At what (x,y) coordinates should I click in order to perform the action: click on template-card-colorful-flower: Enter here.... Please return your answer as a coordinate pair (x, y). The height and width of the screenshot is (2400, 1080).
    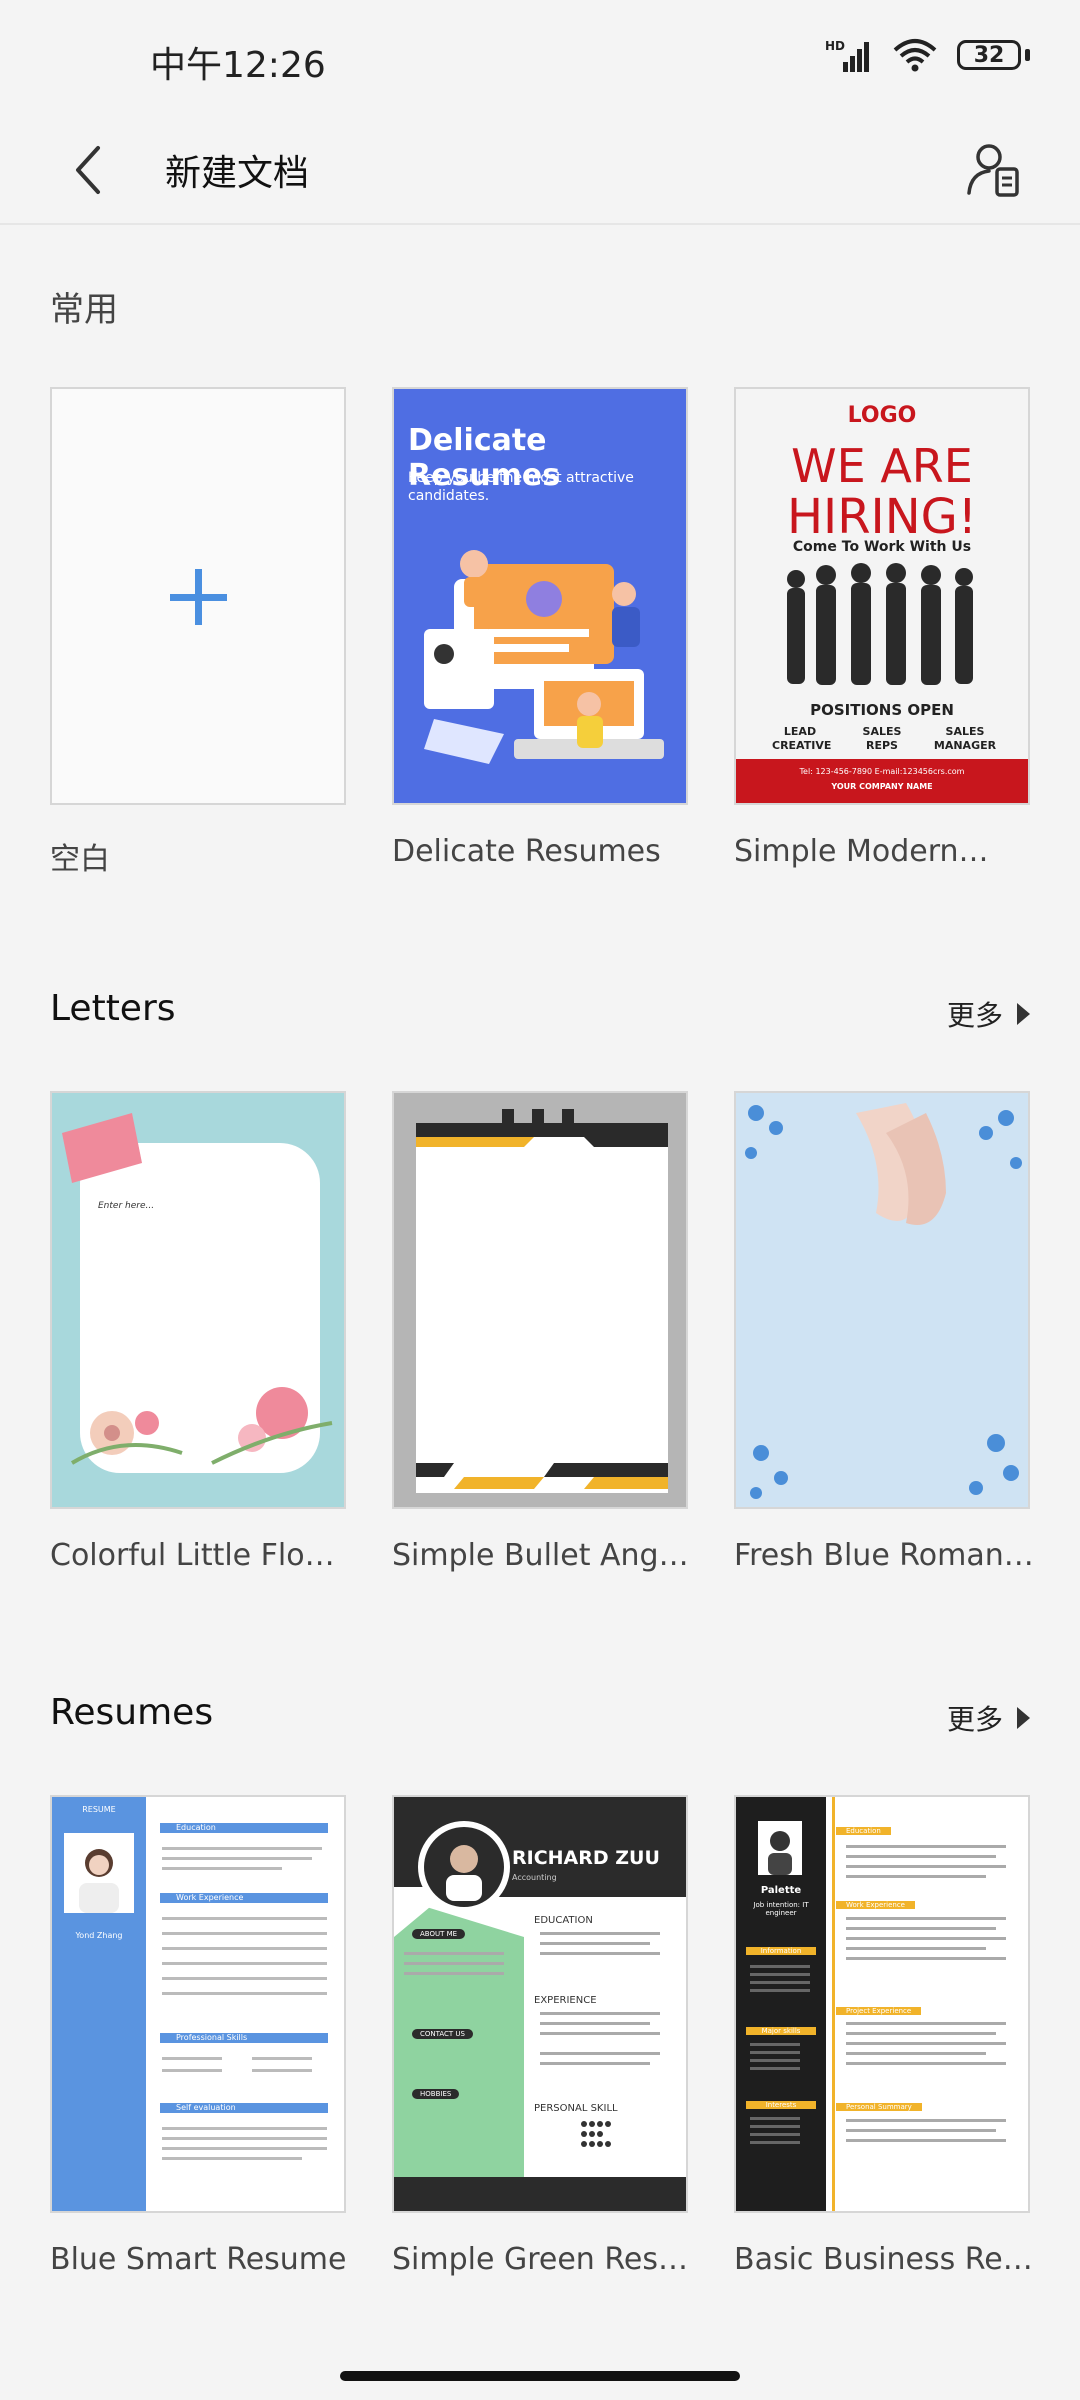
    Looking at the image, I should click on (198, 1300).